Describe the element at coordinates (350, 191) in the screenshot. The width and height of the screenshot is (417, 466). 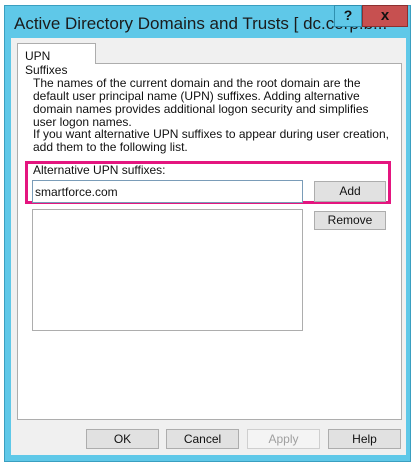
I see `add-button: Add` at that location.